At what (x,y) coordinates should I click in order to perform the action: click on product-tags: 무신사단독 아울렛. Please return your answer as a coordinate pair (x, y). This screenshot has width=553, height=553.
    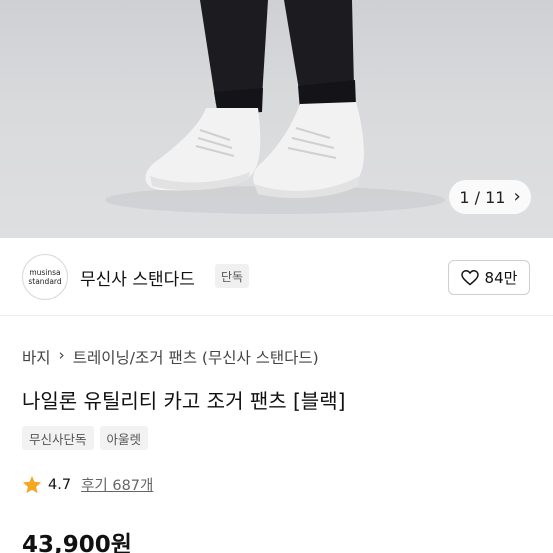
    Looking at the image, I should click on (85, 438).